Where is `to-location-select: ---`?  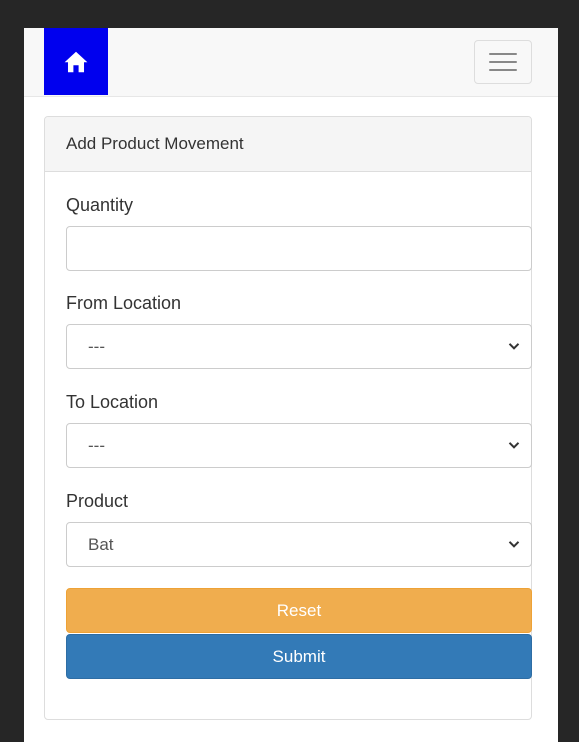
to-location-select: --- is located at coordinates (299, 445).